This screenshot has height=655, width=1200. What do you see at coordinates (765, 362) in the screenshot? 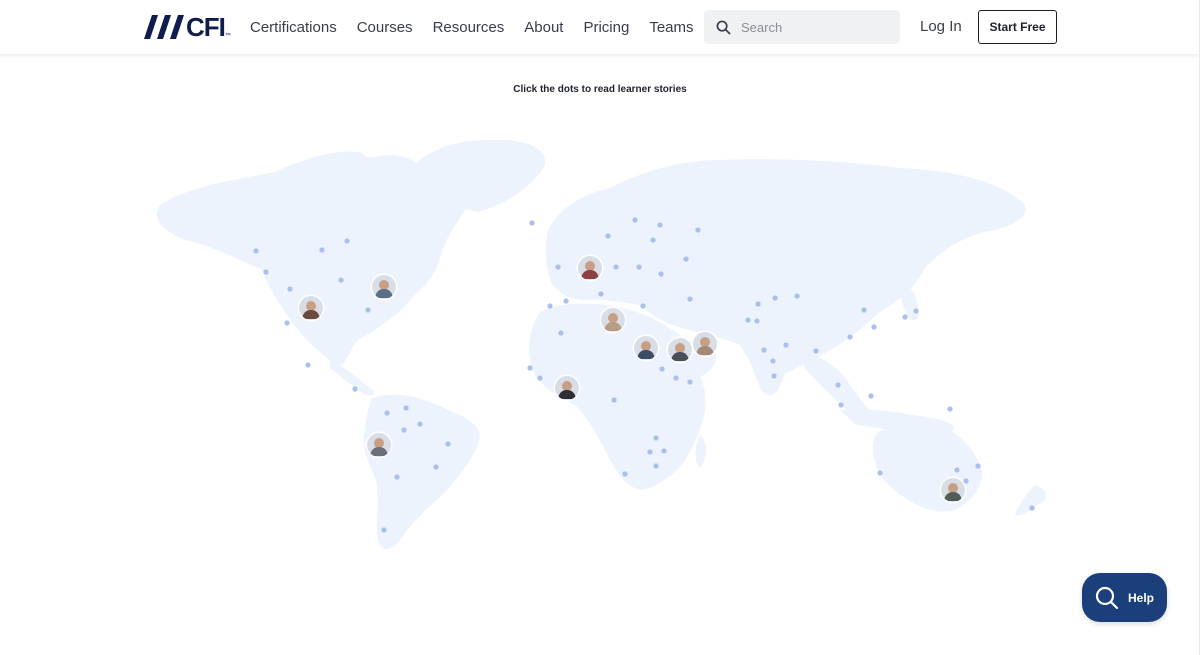
I see `land-india` at bounding box center [765, 362].